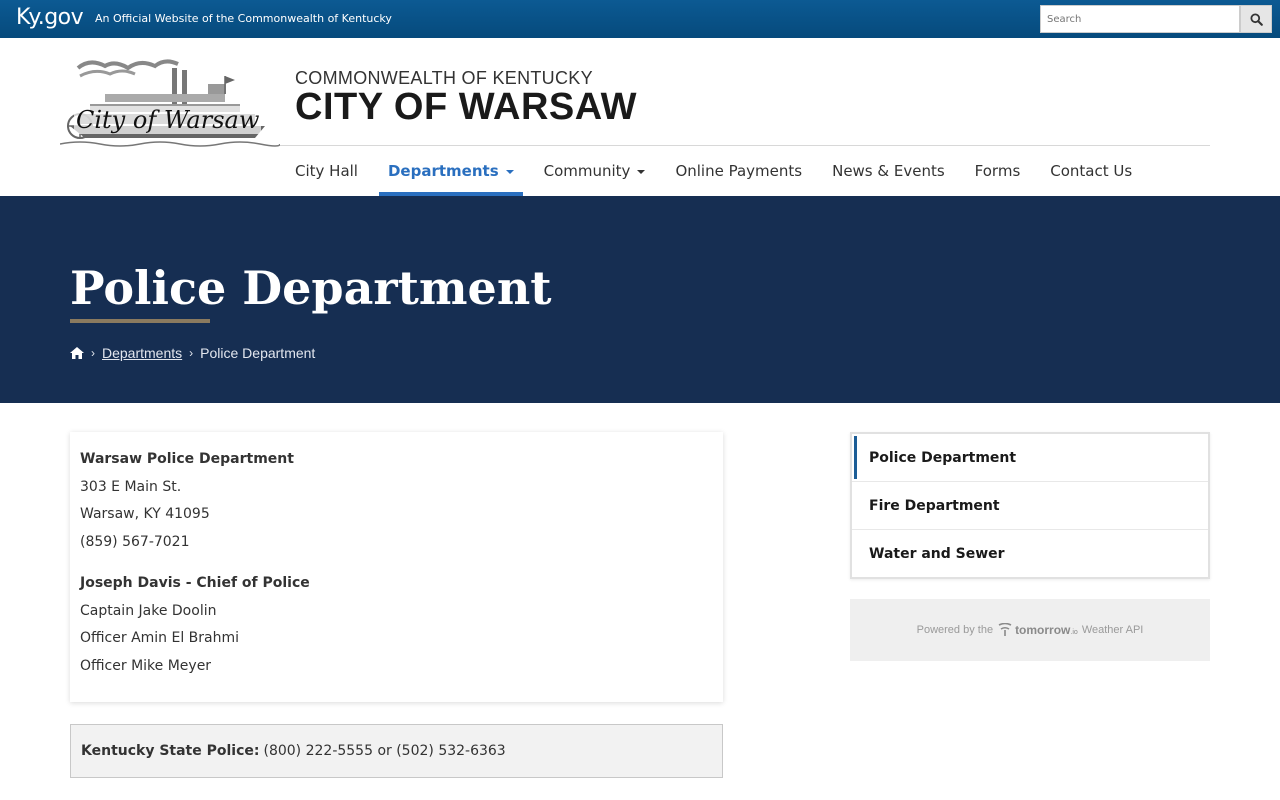 The width and height of the screenshot is (1280, 800). Describe the element at coordinates (937, 554) in the screenshot. I see `sidebar-item-label: Water and Sewer` at that location.